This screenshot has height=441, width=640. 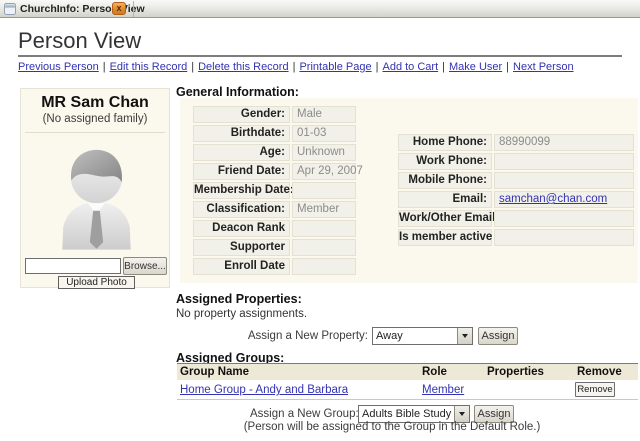 I want to click on page-title: Person View, so click(x=80, y=40).